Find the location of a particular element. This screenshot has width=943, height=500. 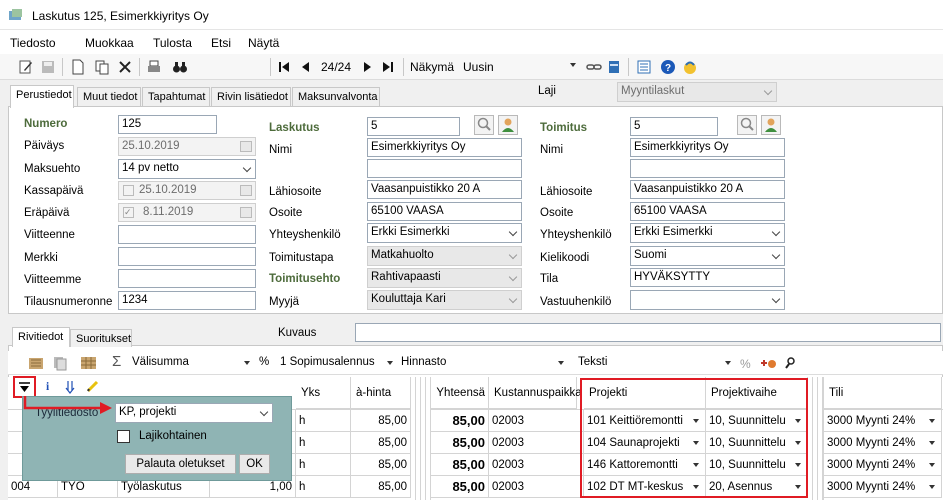

kuvaus-field is located at coordinates (648, 332).